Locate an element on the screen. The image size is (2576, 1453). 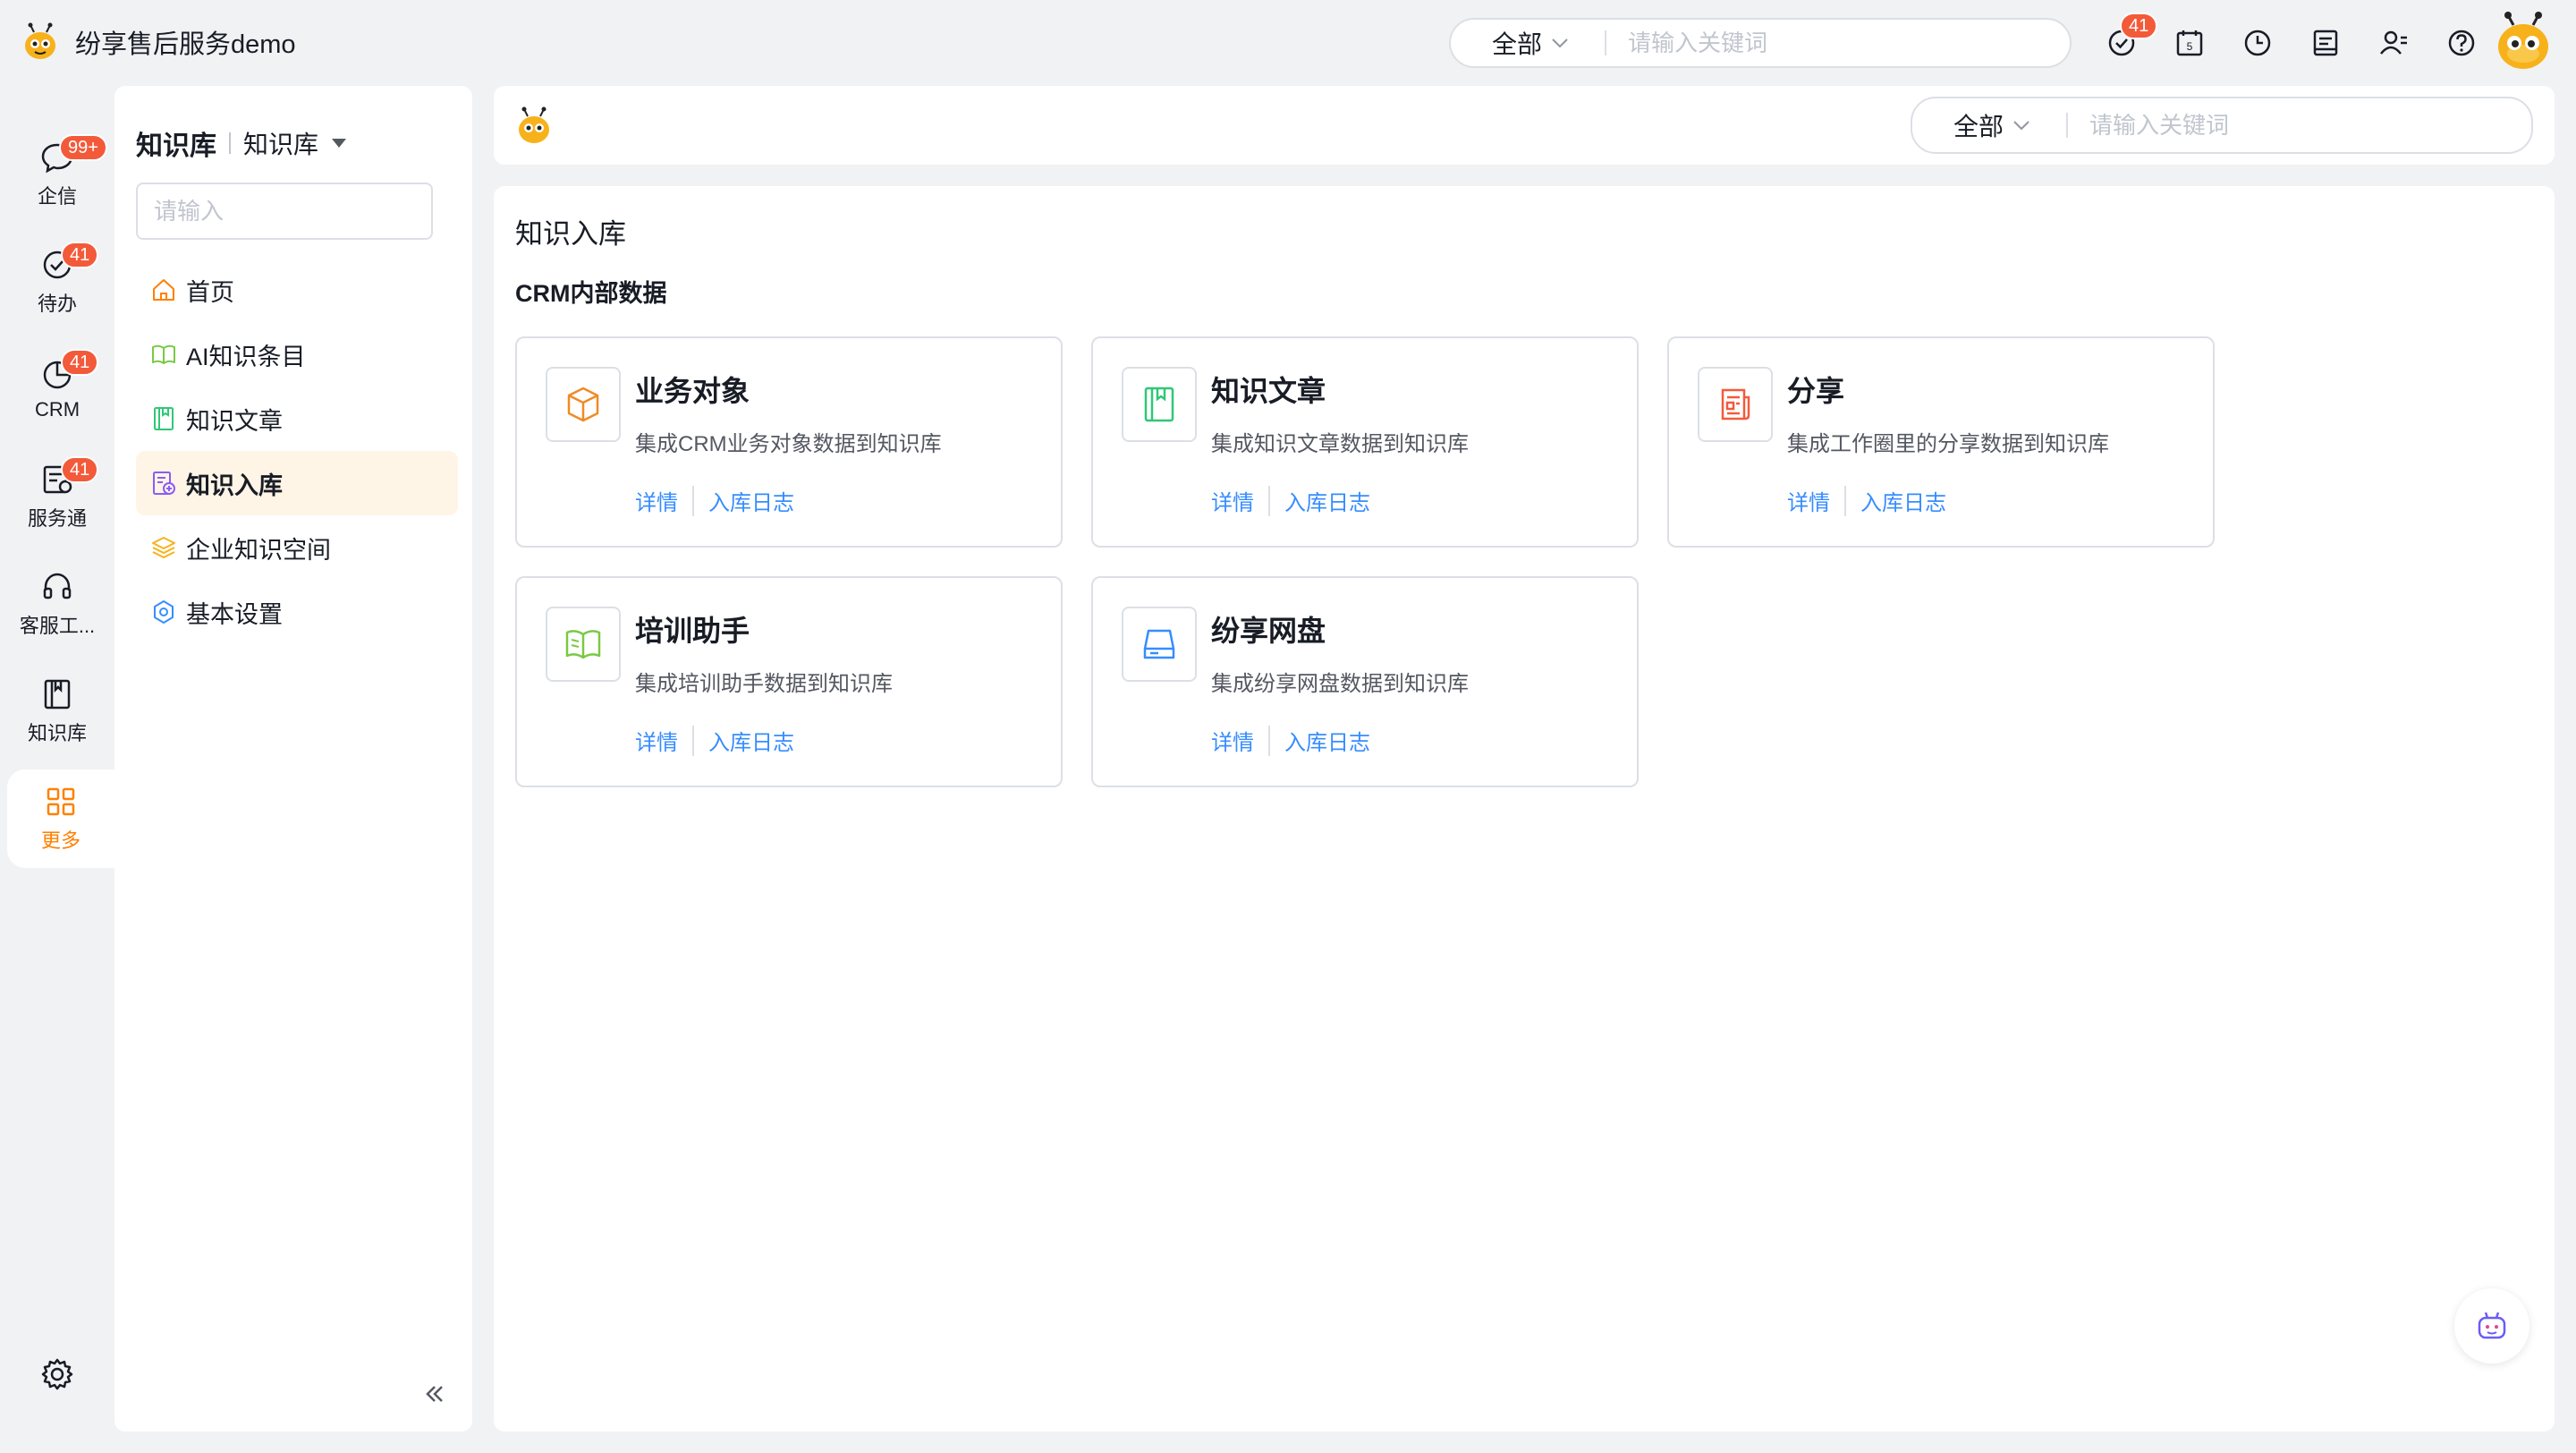
open-book-icon is located at coordinates (583, 644).